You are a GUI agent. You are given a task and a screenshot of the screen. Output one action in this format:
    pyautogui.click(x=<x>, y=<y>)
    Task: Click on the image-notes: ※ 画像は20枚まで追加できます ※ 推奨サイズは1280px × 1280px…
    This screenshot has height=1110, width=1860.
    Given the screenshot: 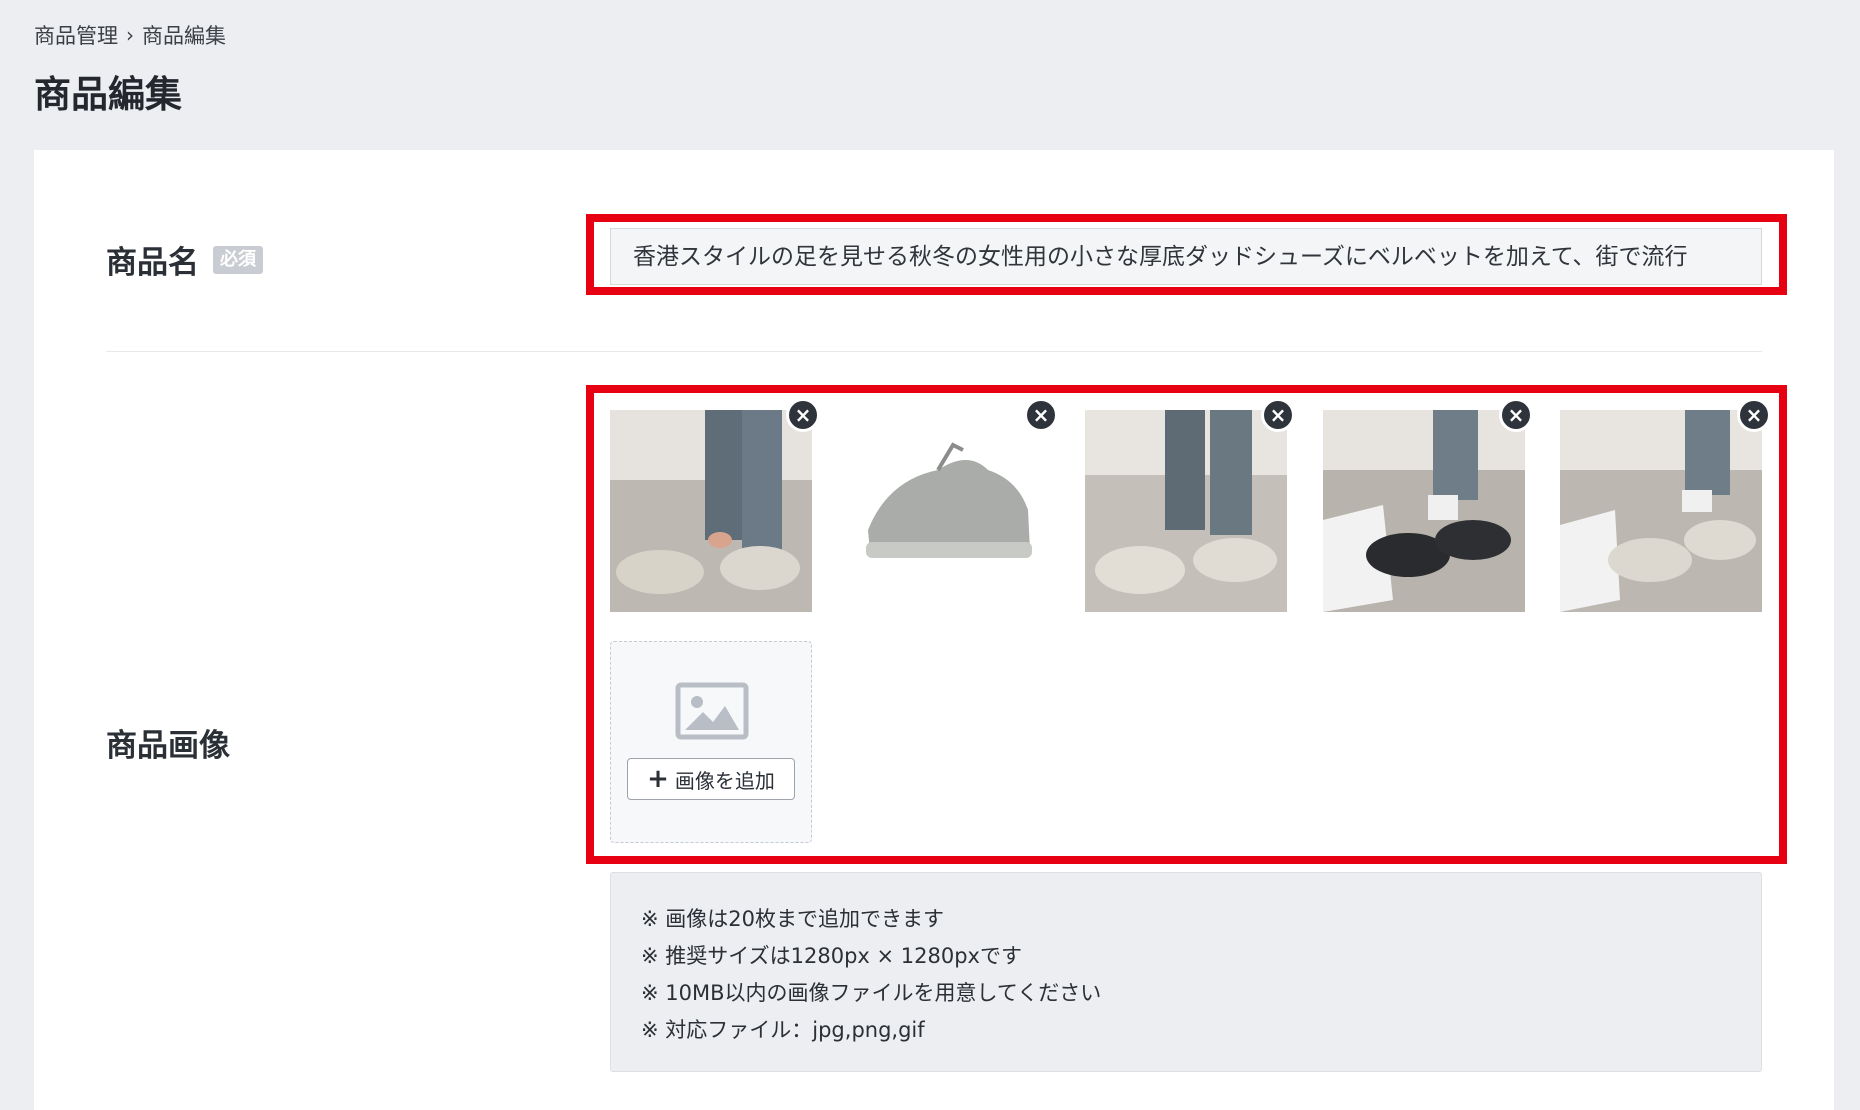 What is the action you would take?
    pyautogui.click(x=1186, y=972)
    